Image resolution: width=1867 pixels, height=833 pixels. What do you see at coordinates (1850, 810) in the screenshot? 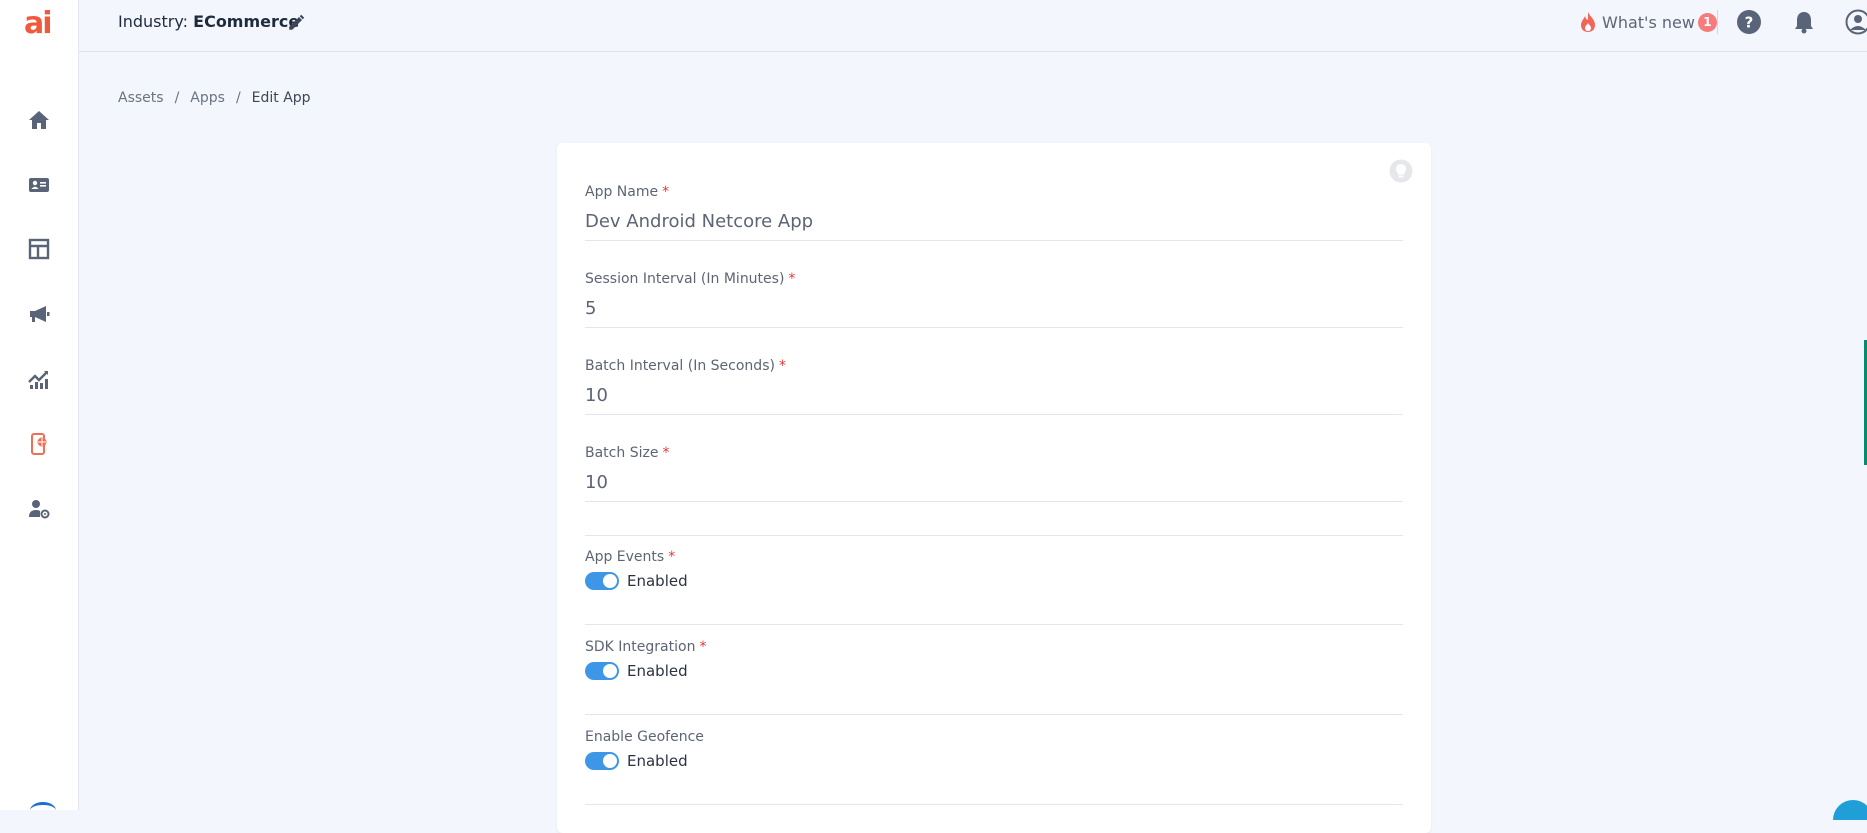
I see `chat-widget-button` at bounding box center [1850, 810].